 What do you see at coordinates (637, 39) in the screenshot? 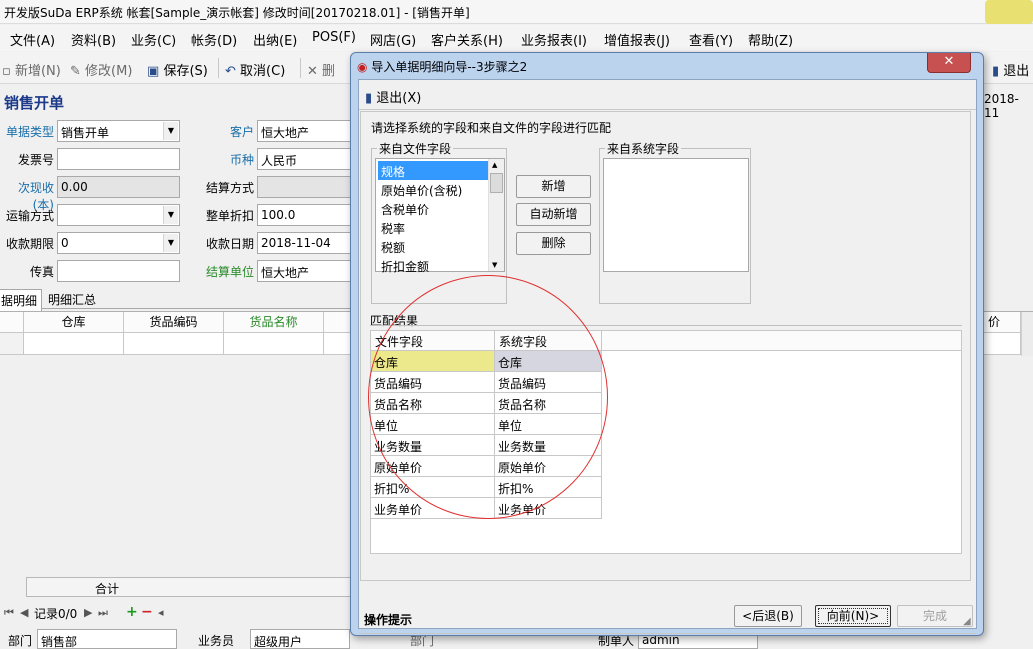
I see `menu-value-reports: 增值报表(J)` at bounding box center [637, 39].